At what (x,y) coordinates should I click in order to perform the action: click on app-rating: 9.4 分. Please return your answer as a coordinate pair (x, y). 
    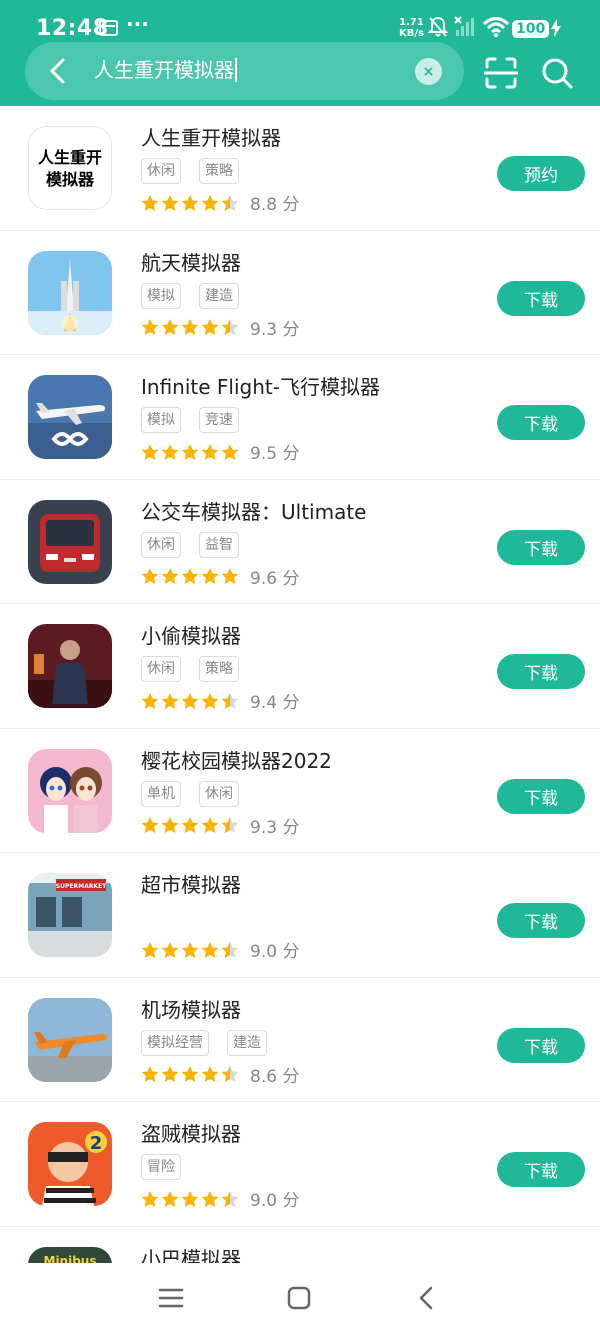
    Looking at the image, I should click on (220, 700).